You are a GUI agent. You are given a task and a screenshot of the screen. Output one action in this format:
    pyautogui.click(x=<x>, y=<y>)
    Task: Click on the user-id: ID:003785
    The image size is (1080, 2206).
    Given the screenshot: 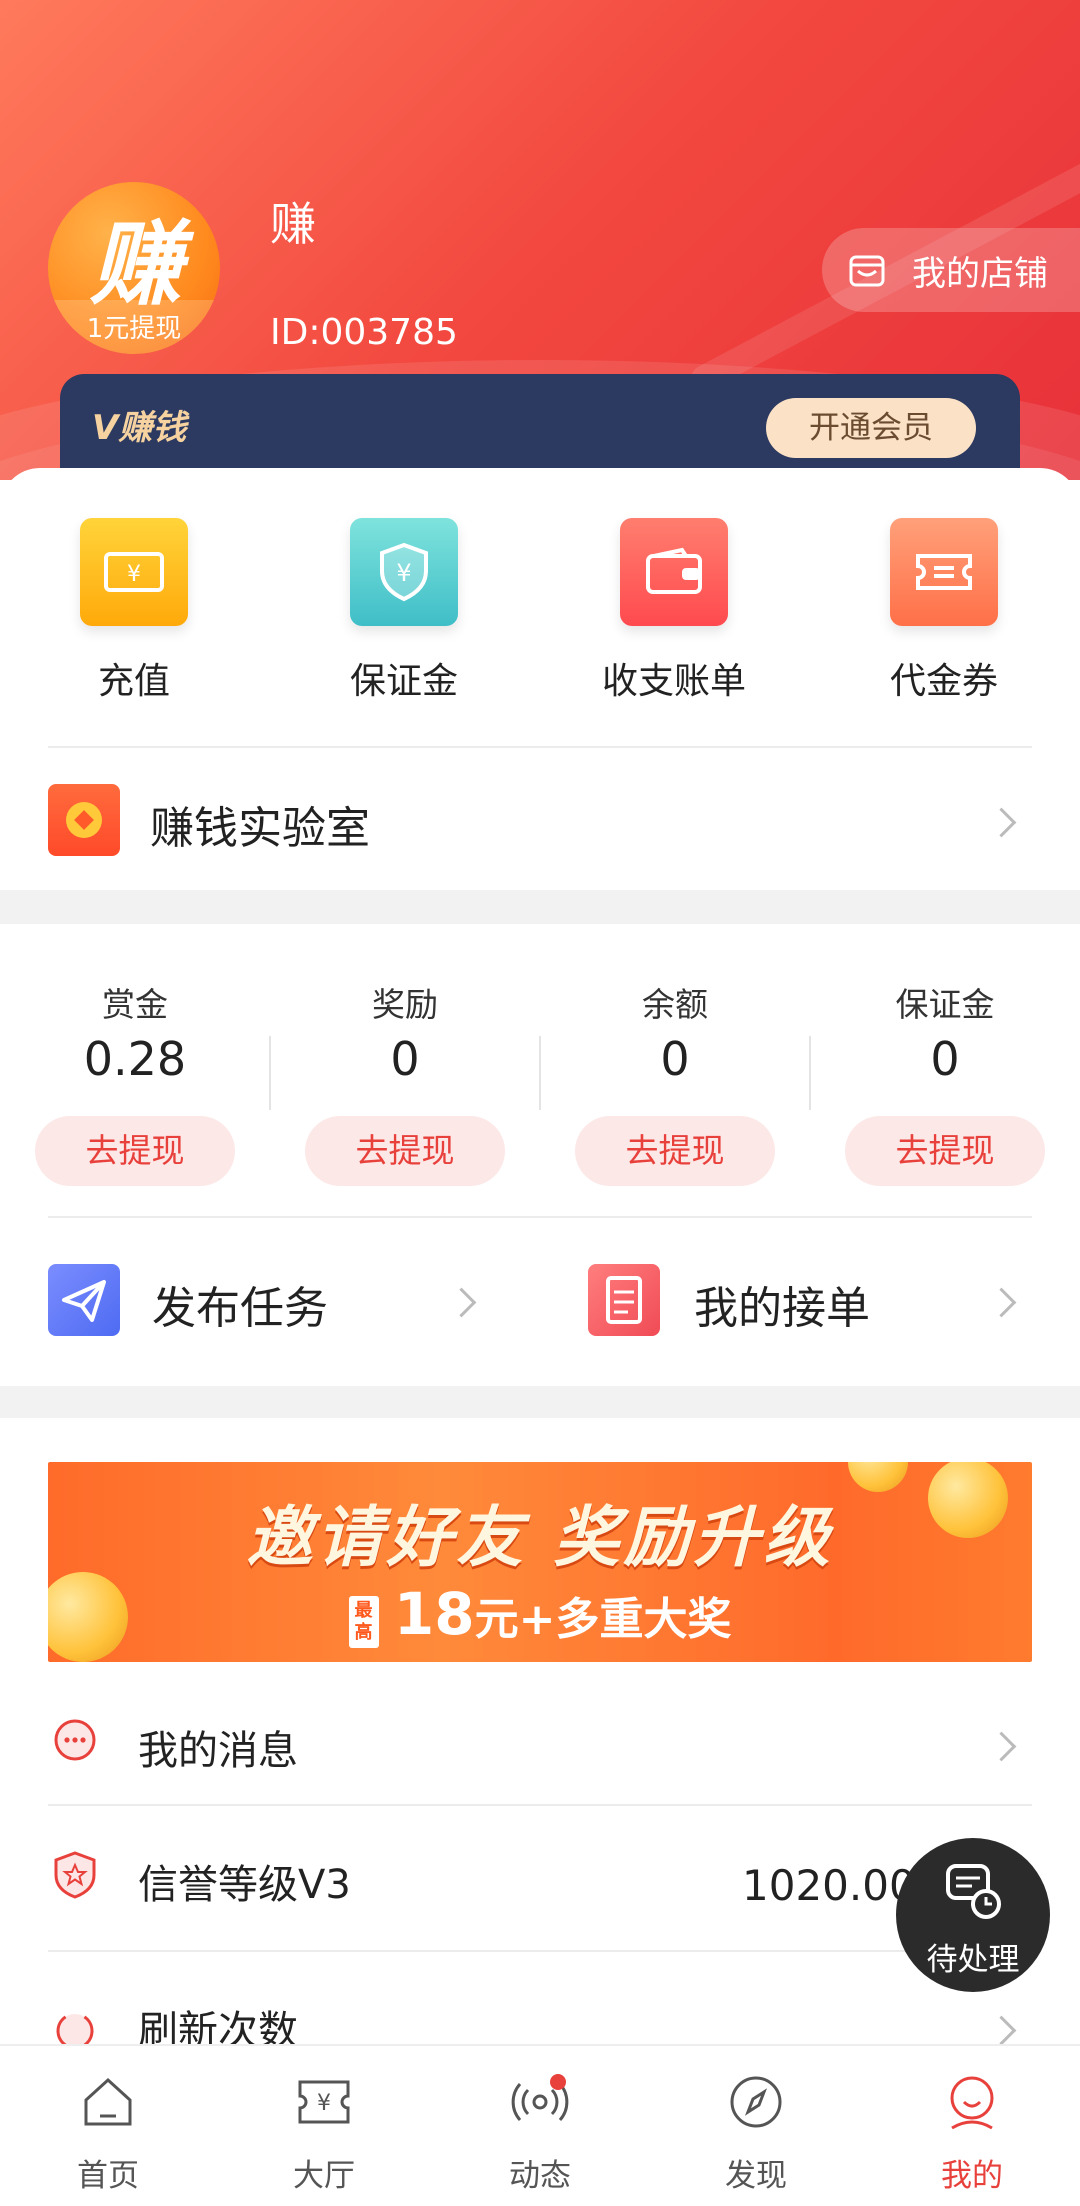 What is the action you would take?
    pyautogui.click(x=364, y=332)
    